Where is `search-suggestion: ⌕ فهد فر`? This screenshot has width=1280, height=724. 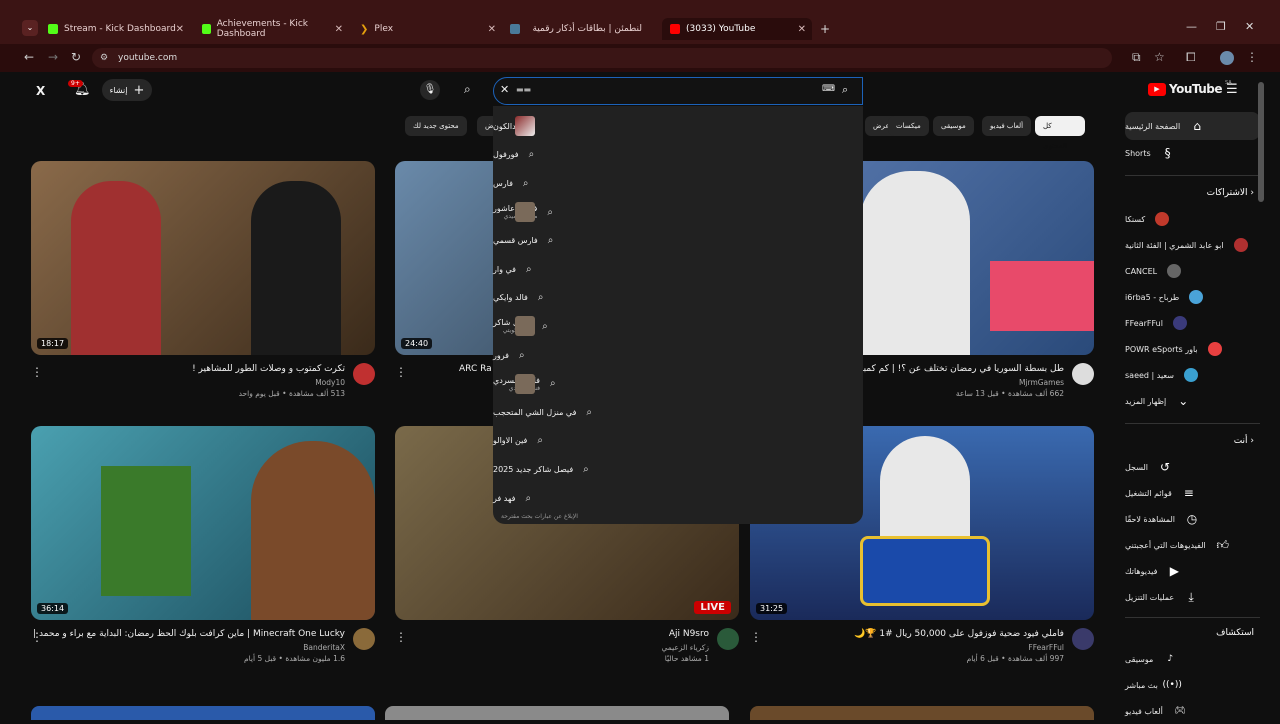
search-suggestion: ⌕ فهد فر is located at coordinates (678, 498).